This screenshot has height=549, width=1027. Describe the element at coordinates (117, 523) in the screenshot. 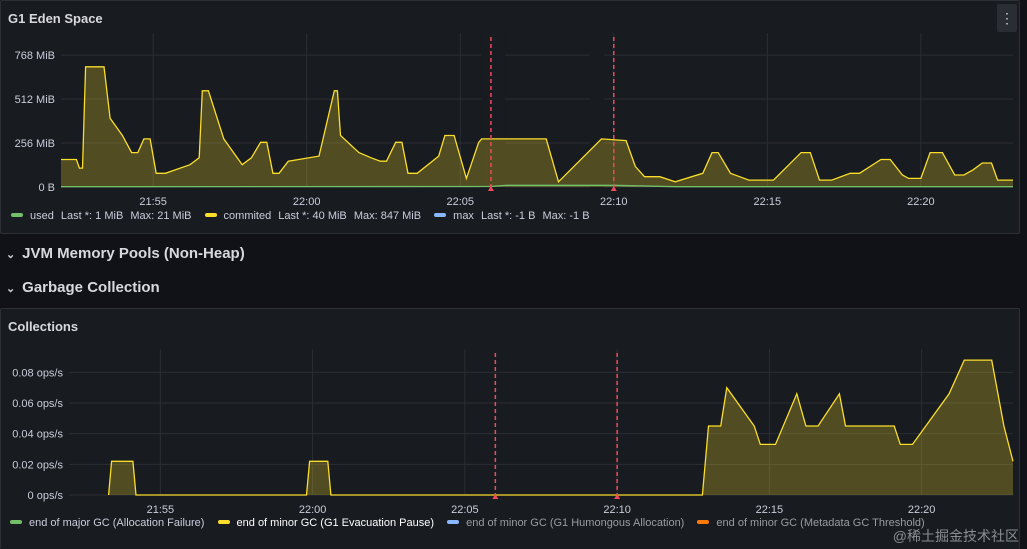

I see `legend-label: end of major GC (Allocation Failure)` at that location.